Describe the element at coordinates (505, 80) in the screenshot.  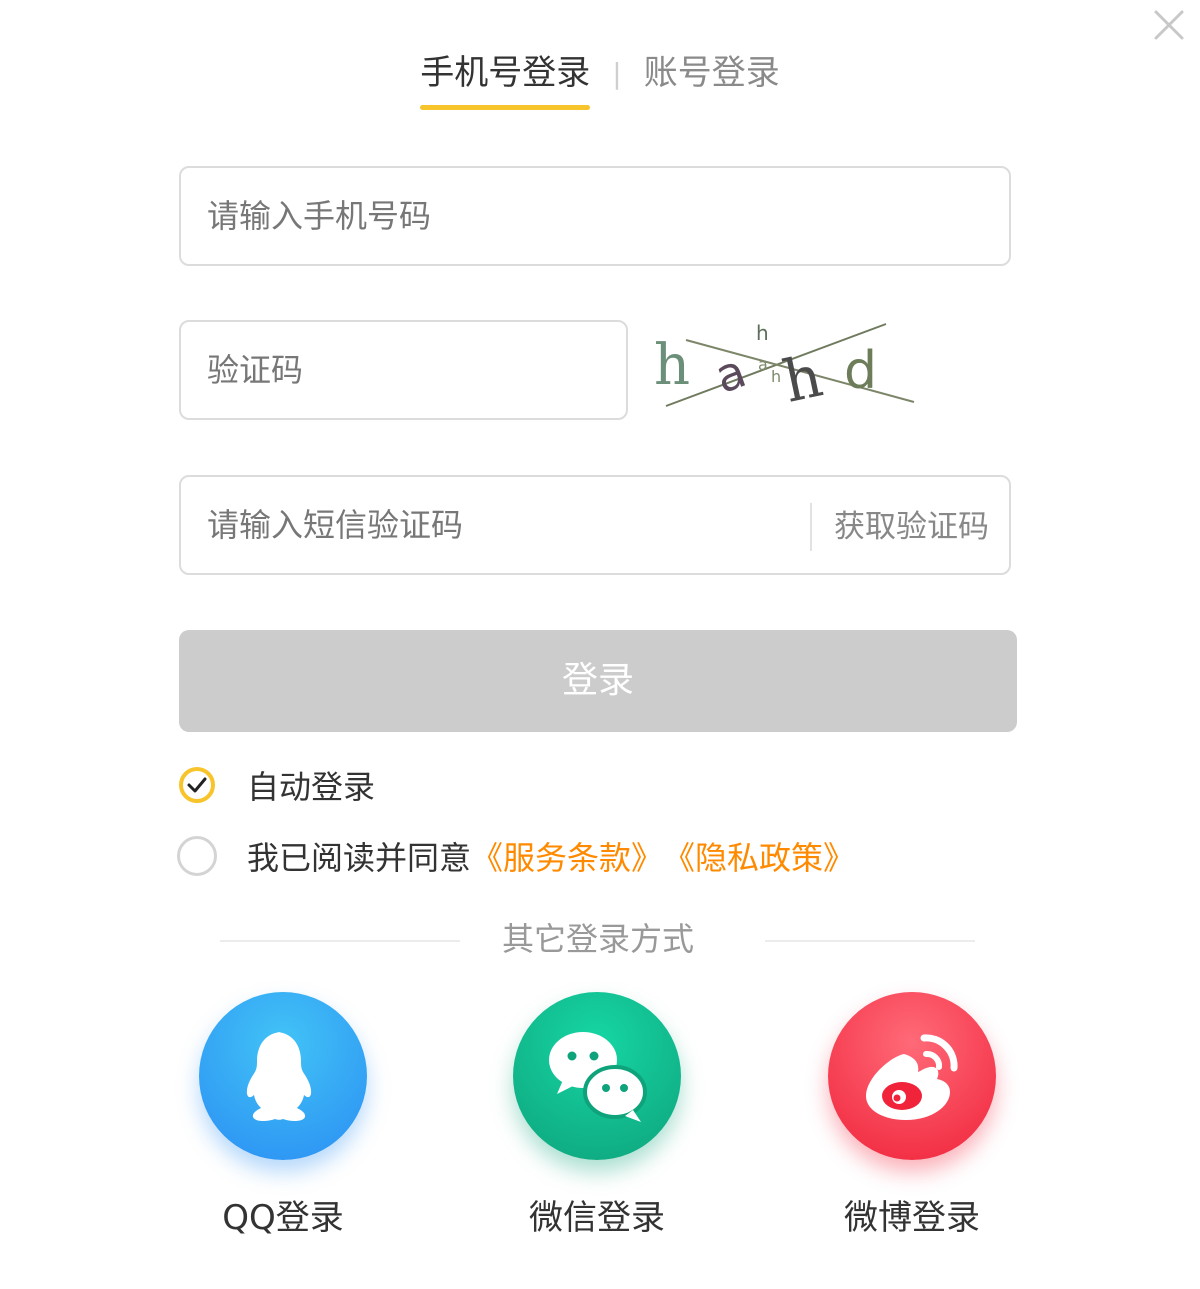
I see `tab-phone-login: 手机号登录` at that location.